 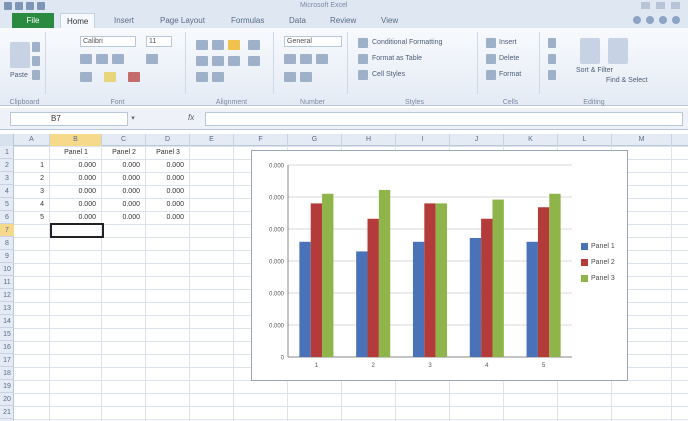 What do you see at coordinates (290, 77) in the screenshot?
I see `increase-decimal-icon` at bounding box center [290, 77].